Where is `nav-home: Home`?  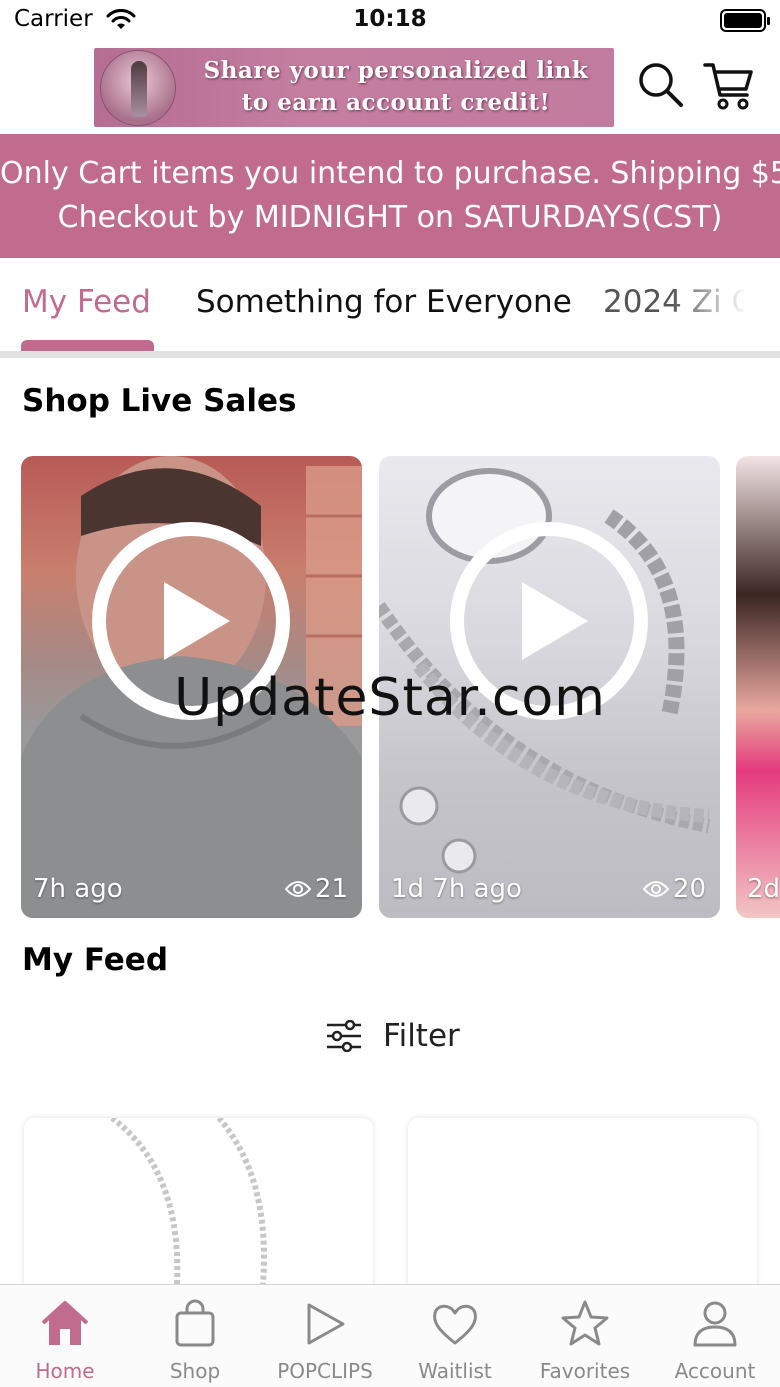
nav-home: Home is located at coordinates (65, 1336).